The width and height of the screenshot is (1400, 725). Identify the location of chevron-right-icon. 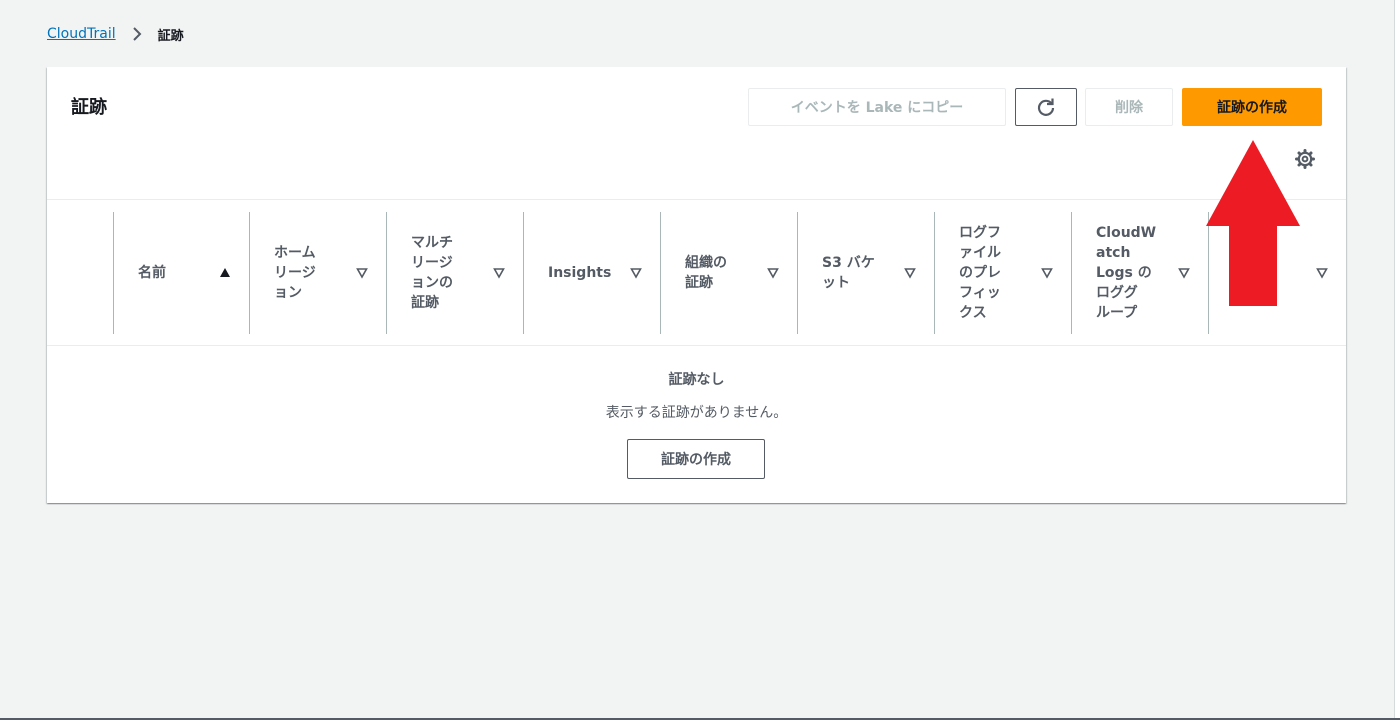
(137, 34).